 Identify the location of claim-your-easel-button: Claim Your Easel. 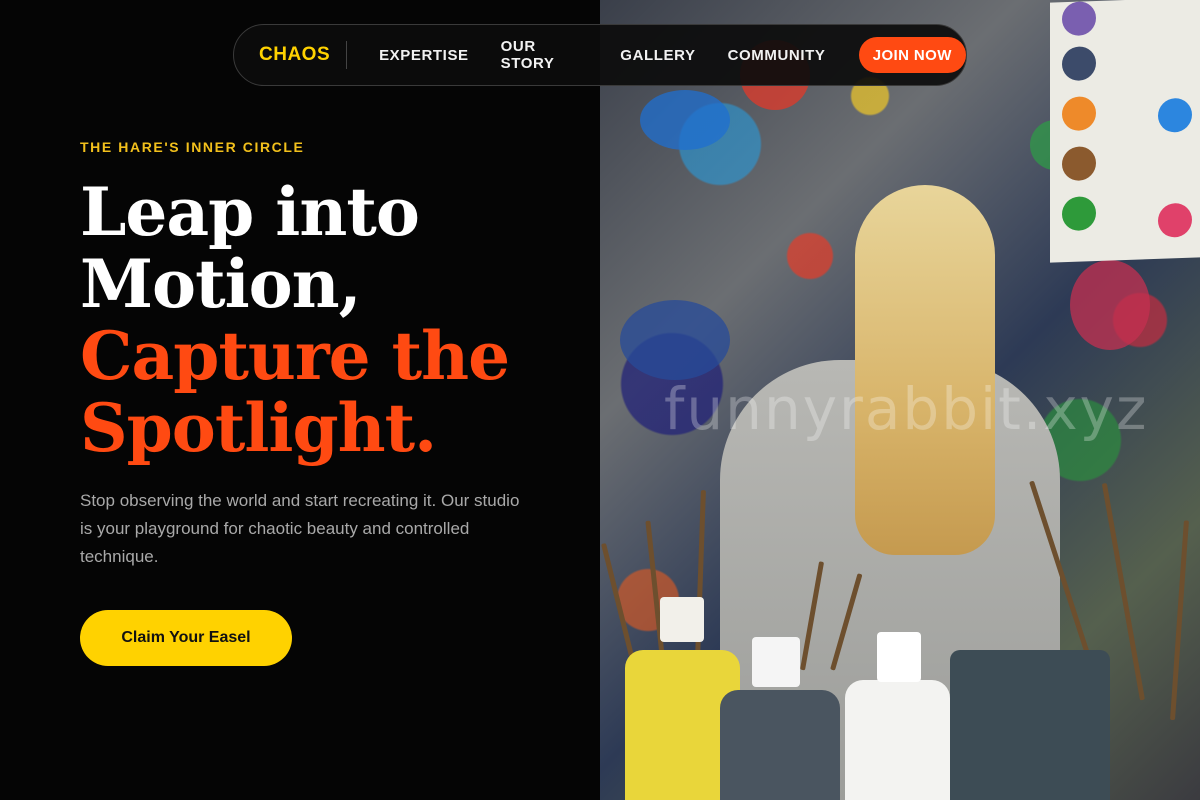
(186, 638).